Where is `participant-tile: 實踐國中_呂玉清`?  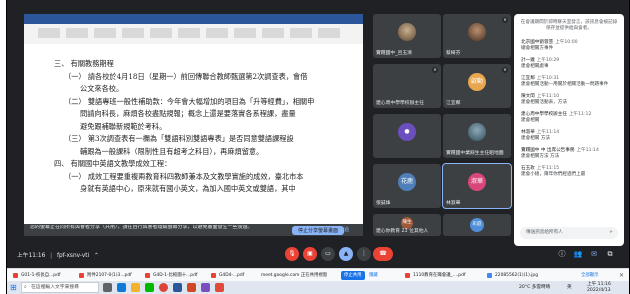 participant-tile: 實踐國中_呂玉清 is located at coordinates (407, 36).